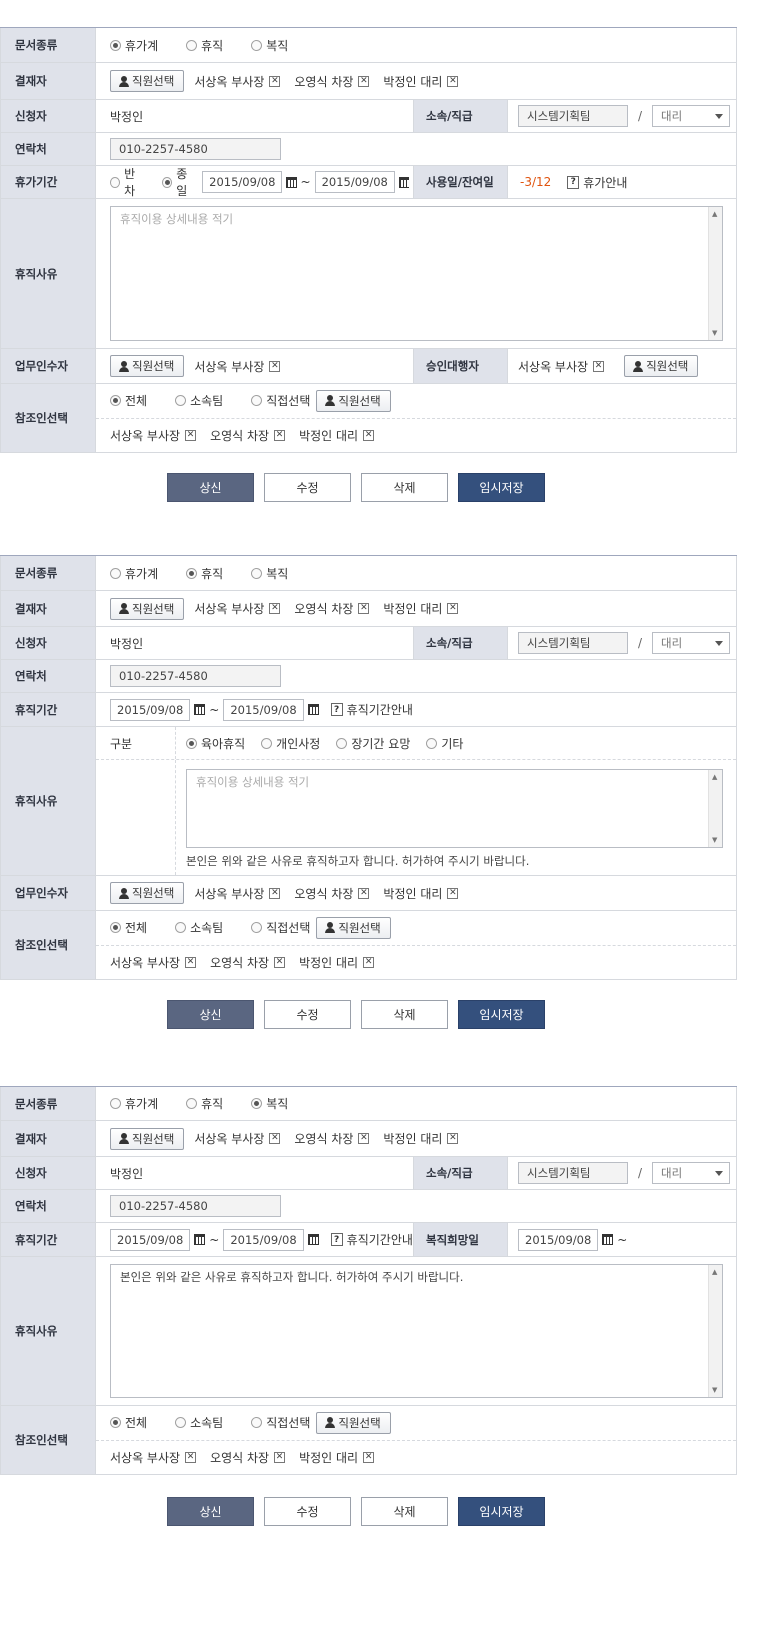  I want to click on proxy-select-button: 직원선택, so click(661, 366).